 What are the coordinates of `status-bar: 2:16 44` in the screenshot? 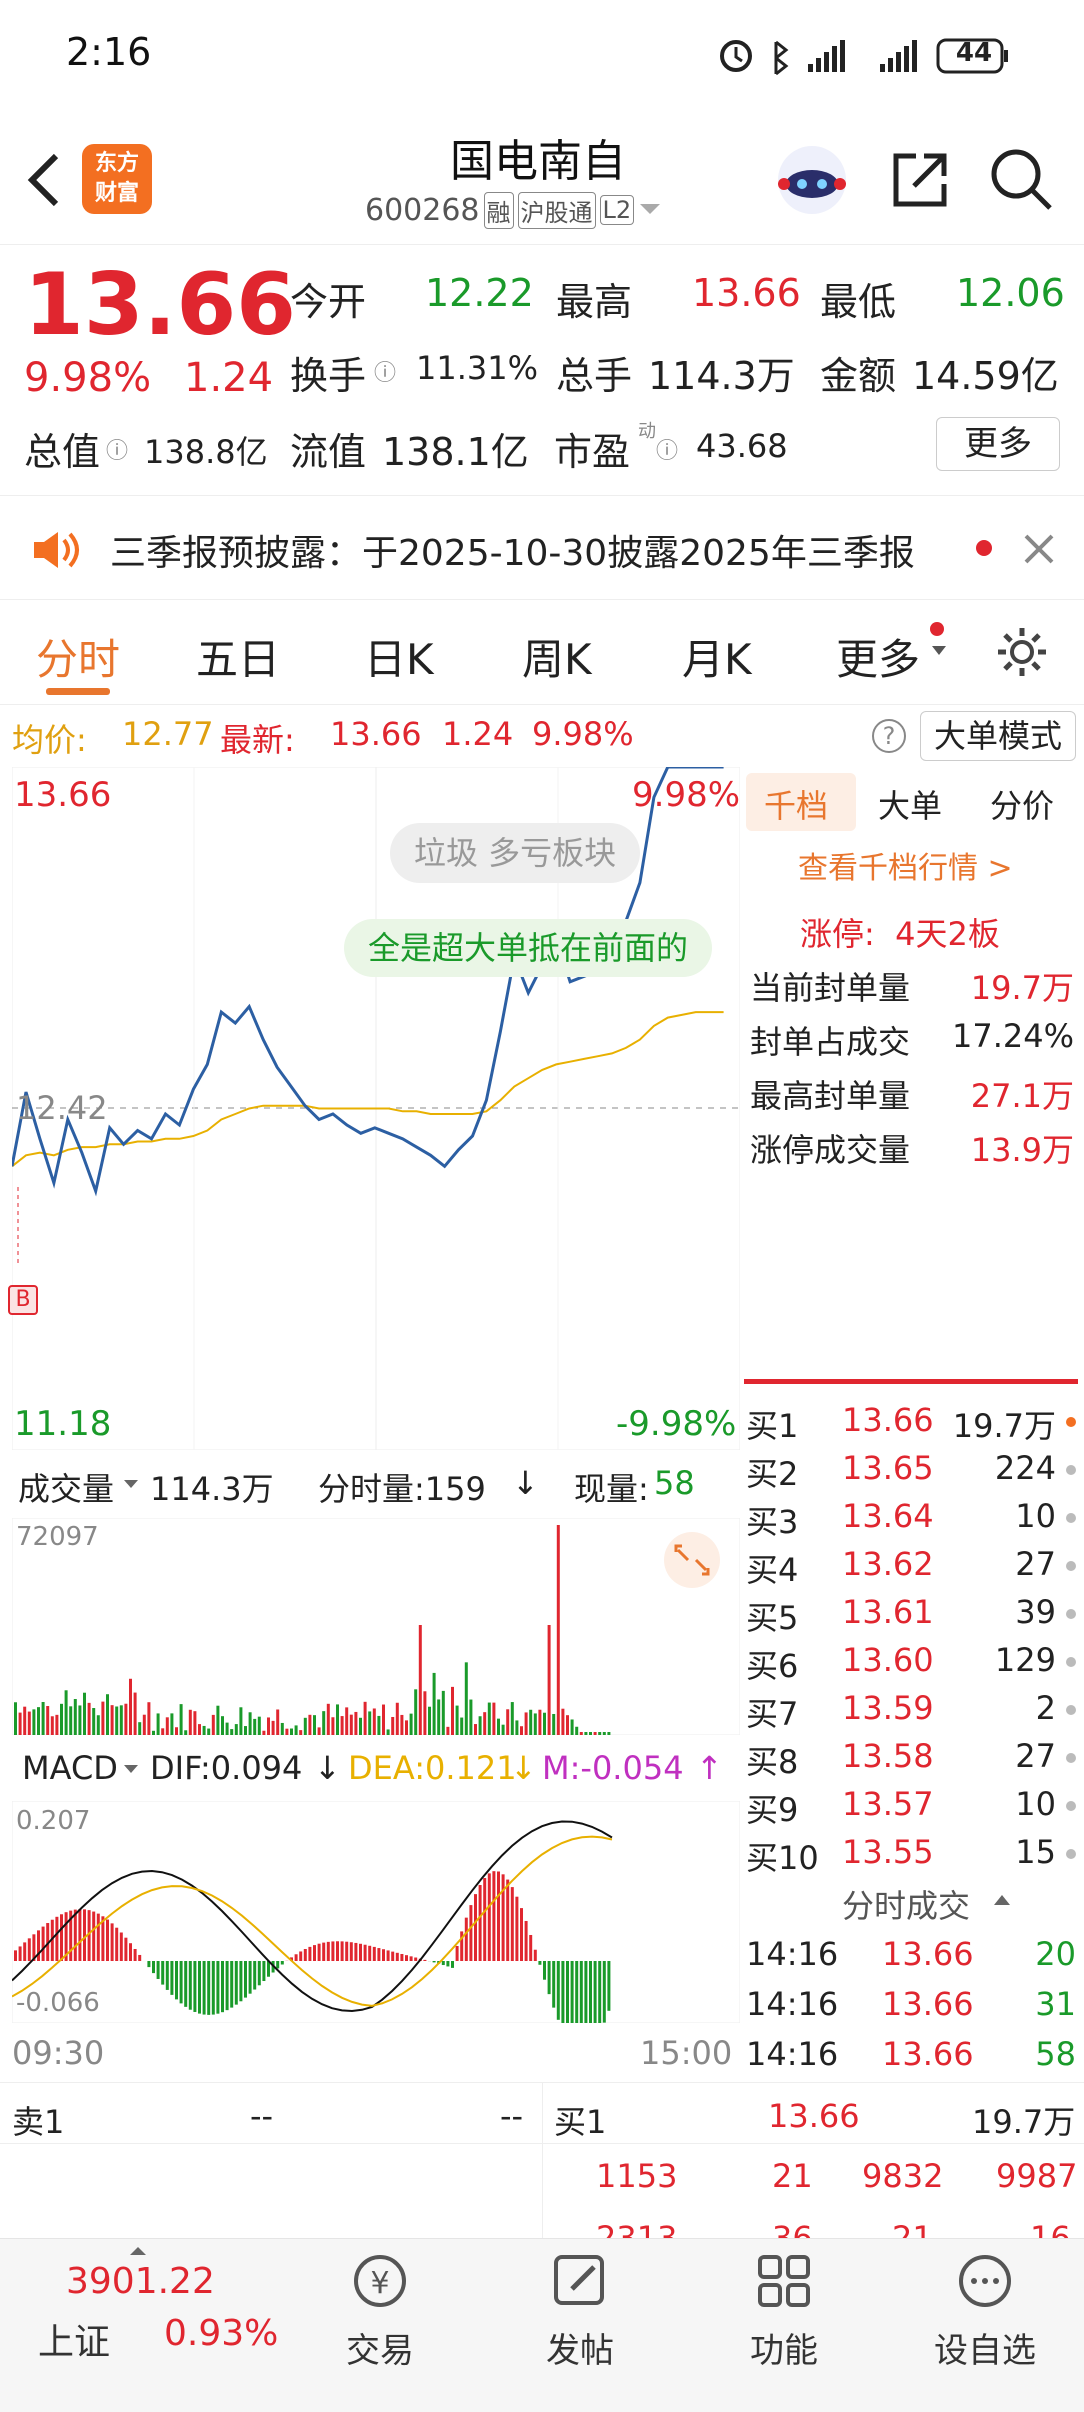 It's located at (542, 55).